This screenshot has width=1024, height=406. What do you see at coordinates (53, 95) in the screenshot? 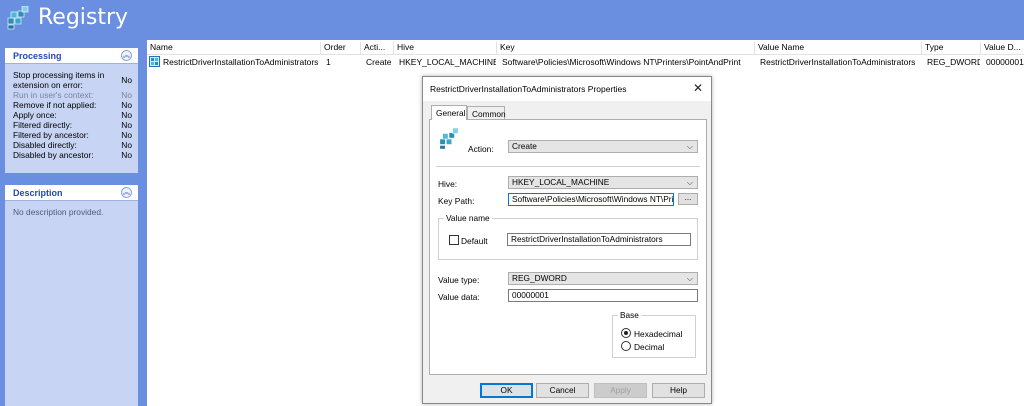
I see `processing-key: Run in user's context:` at bounding box center [53, 95].